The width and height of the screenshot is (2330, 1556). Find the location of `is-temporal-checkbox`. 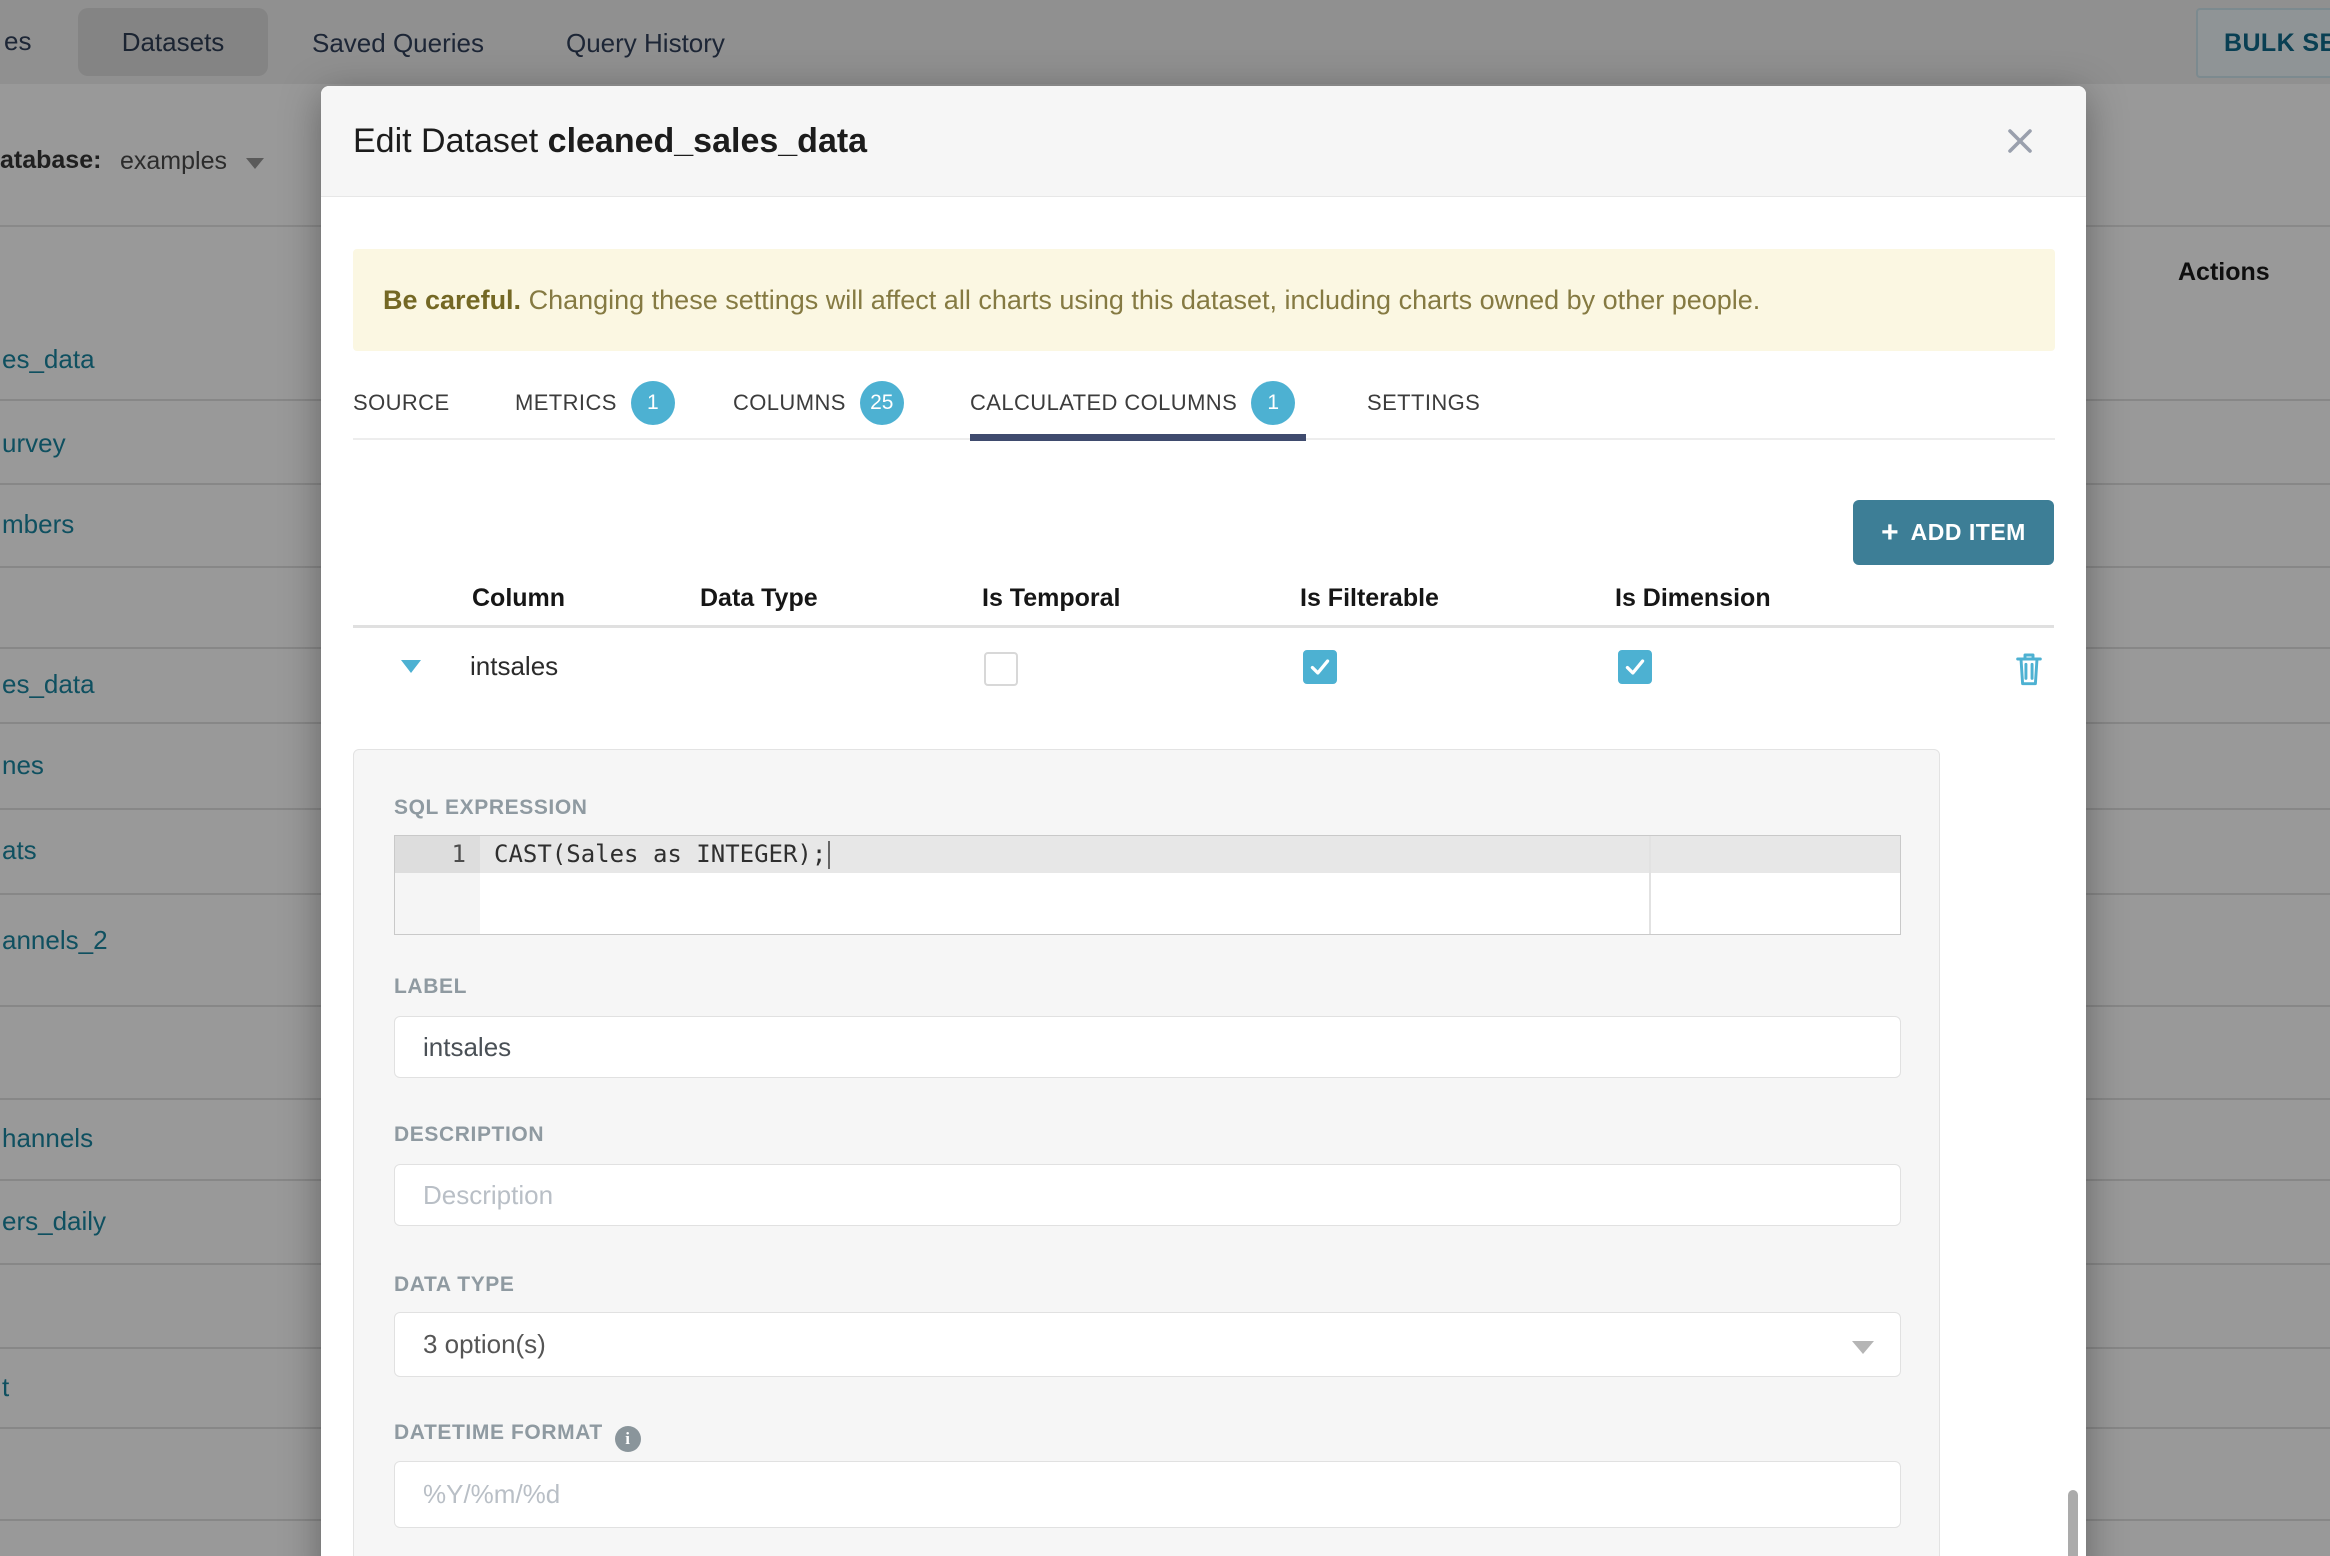

is-temporal-checkbox is located at coordinates (1001, 669).